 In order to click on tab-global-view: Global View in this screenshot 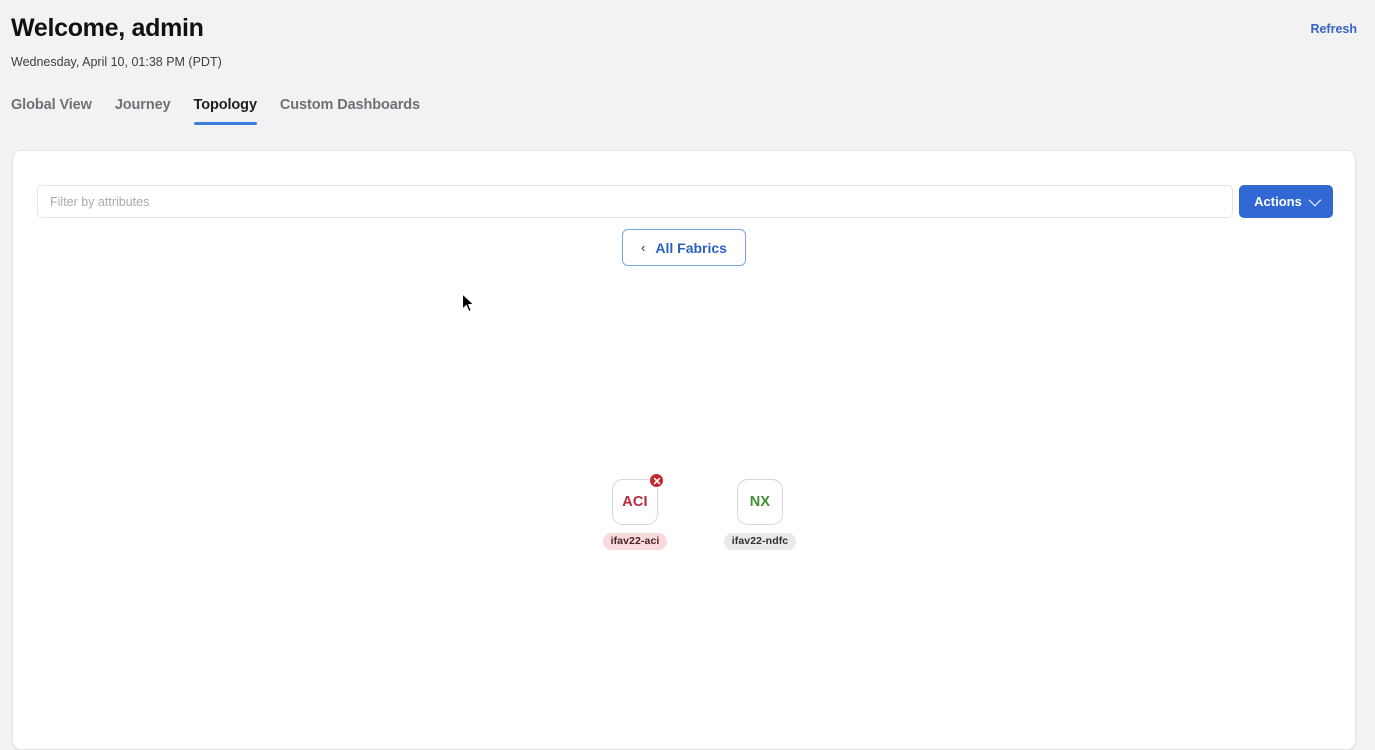, I will do `click(51, 111)`.